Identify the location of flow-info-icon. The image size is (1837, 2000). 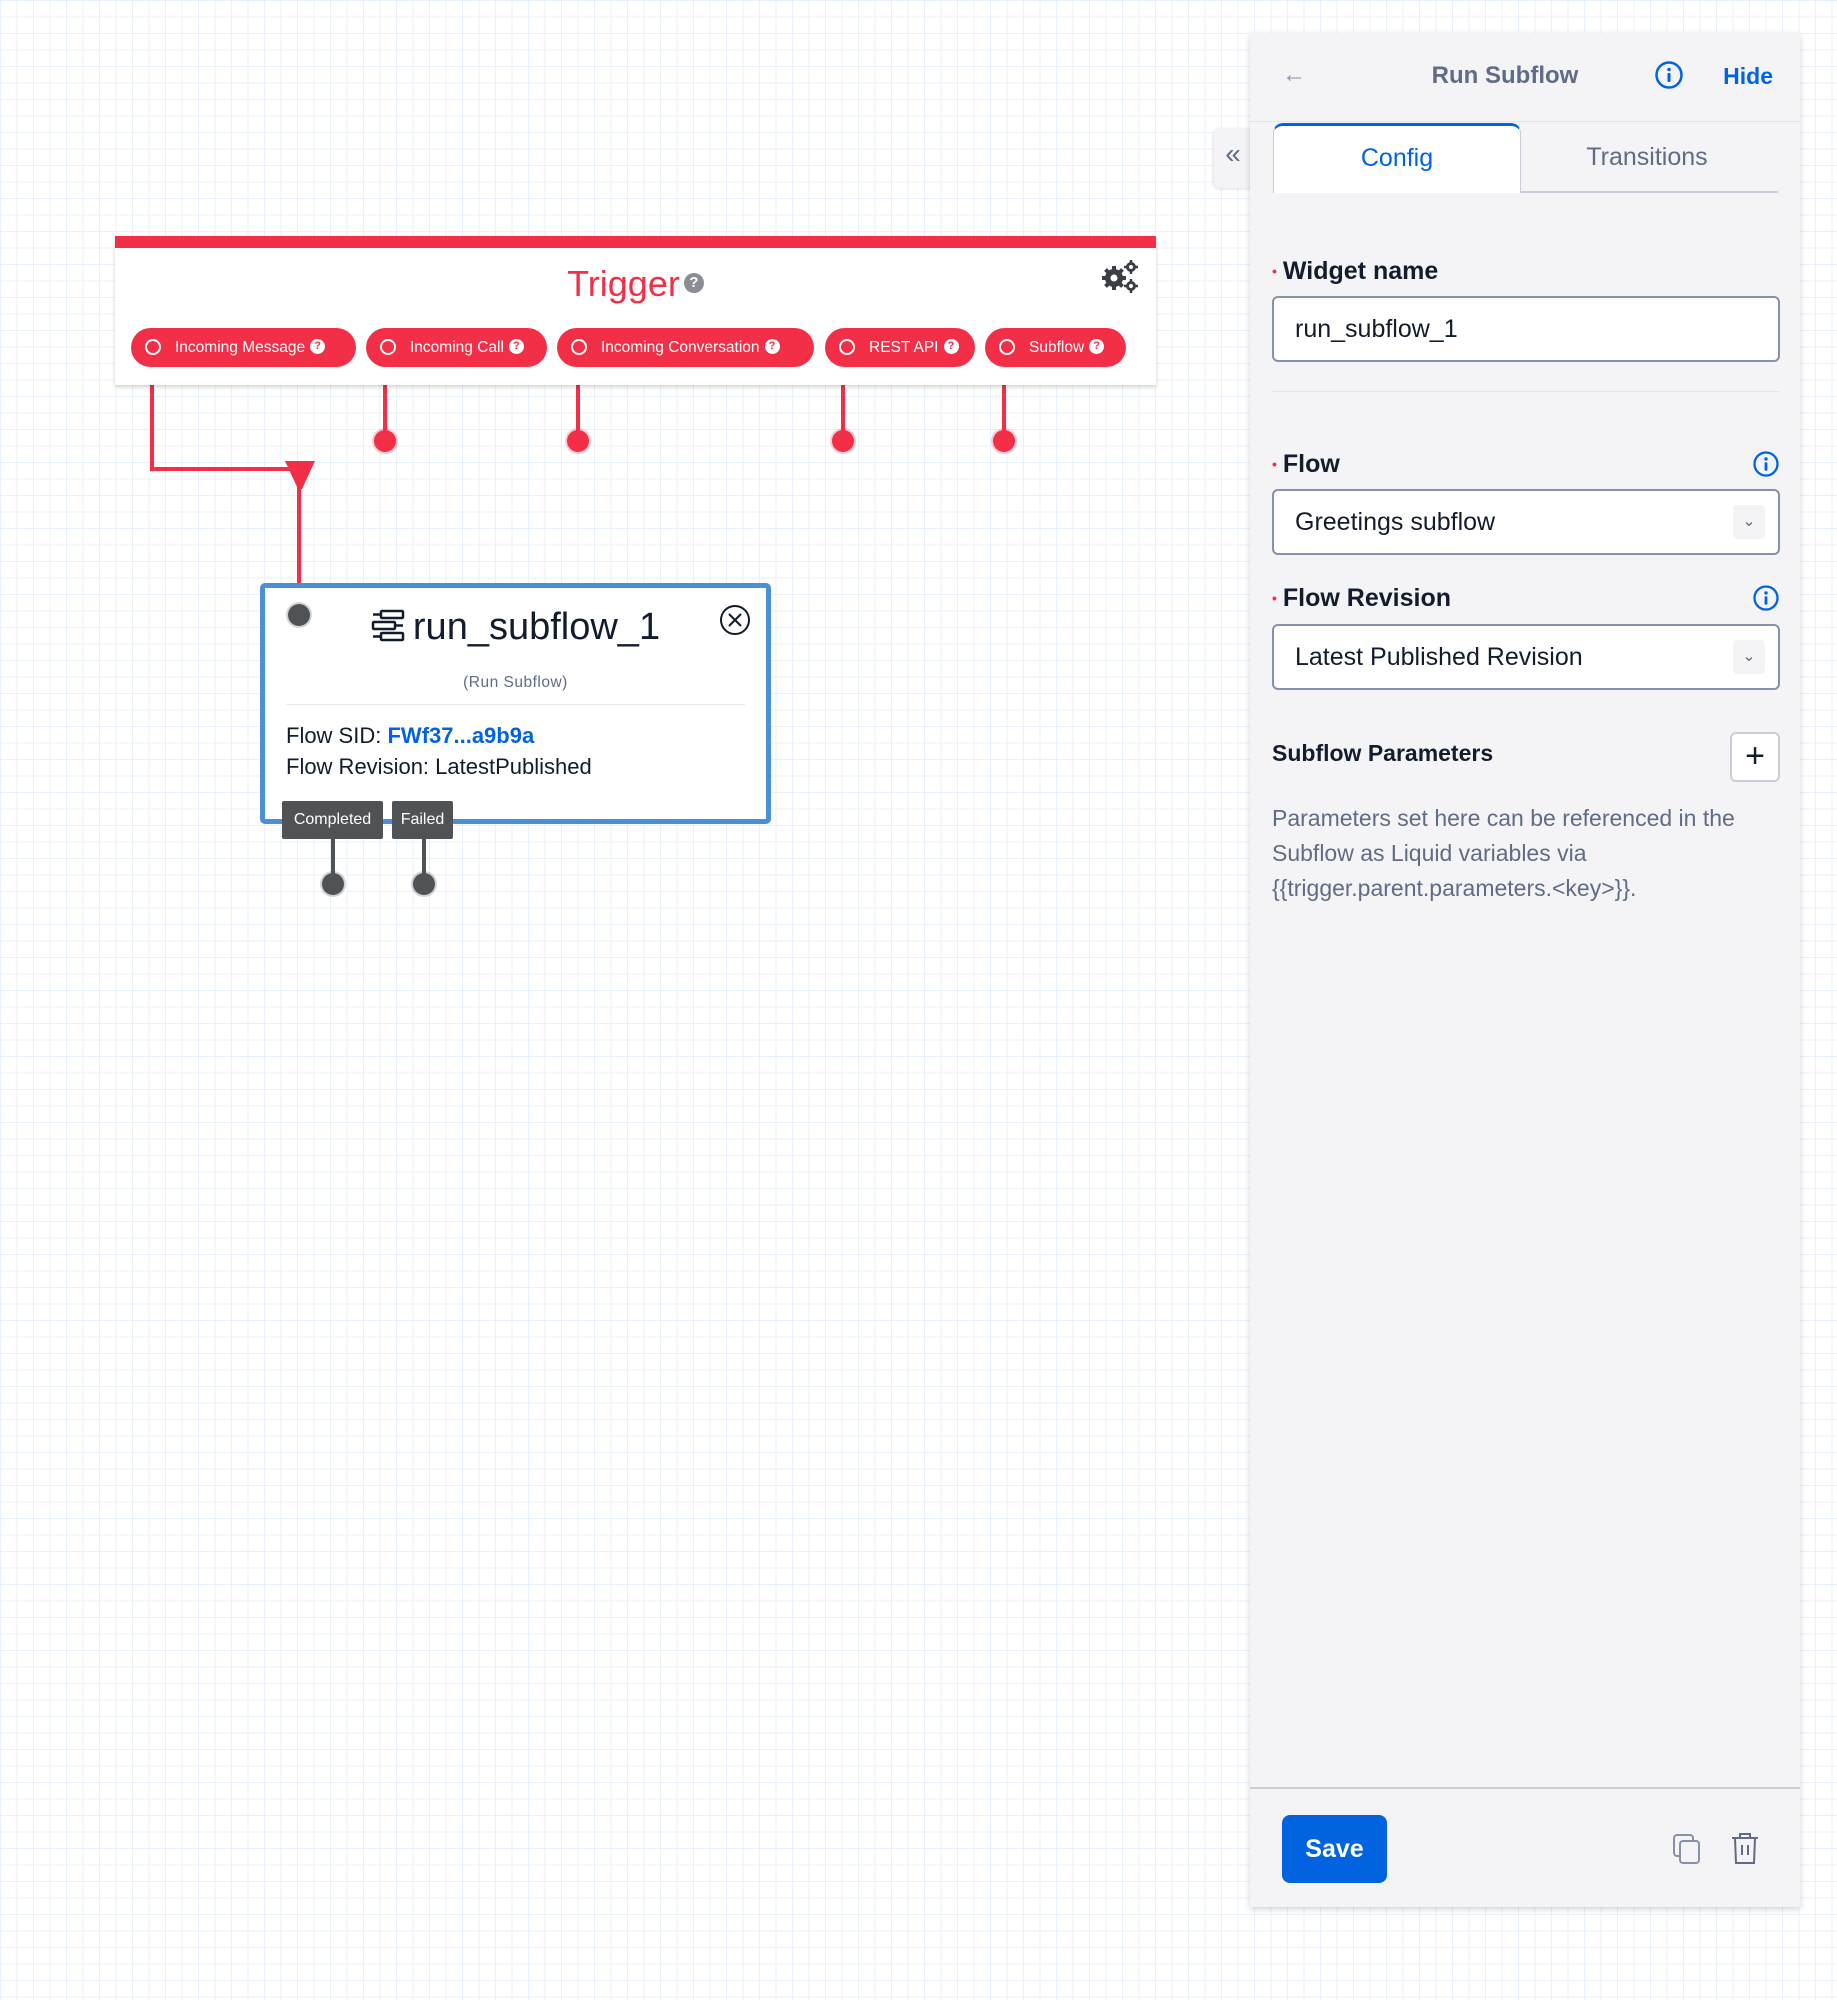
(1766, 464).